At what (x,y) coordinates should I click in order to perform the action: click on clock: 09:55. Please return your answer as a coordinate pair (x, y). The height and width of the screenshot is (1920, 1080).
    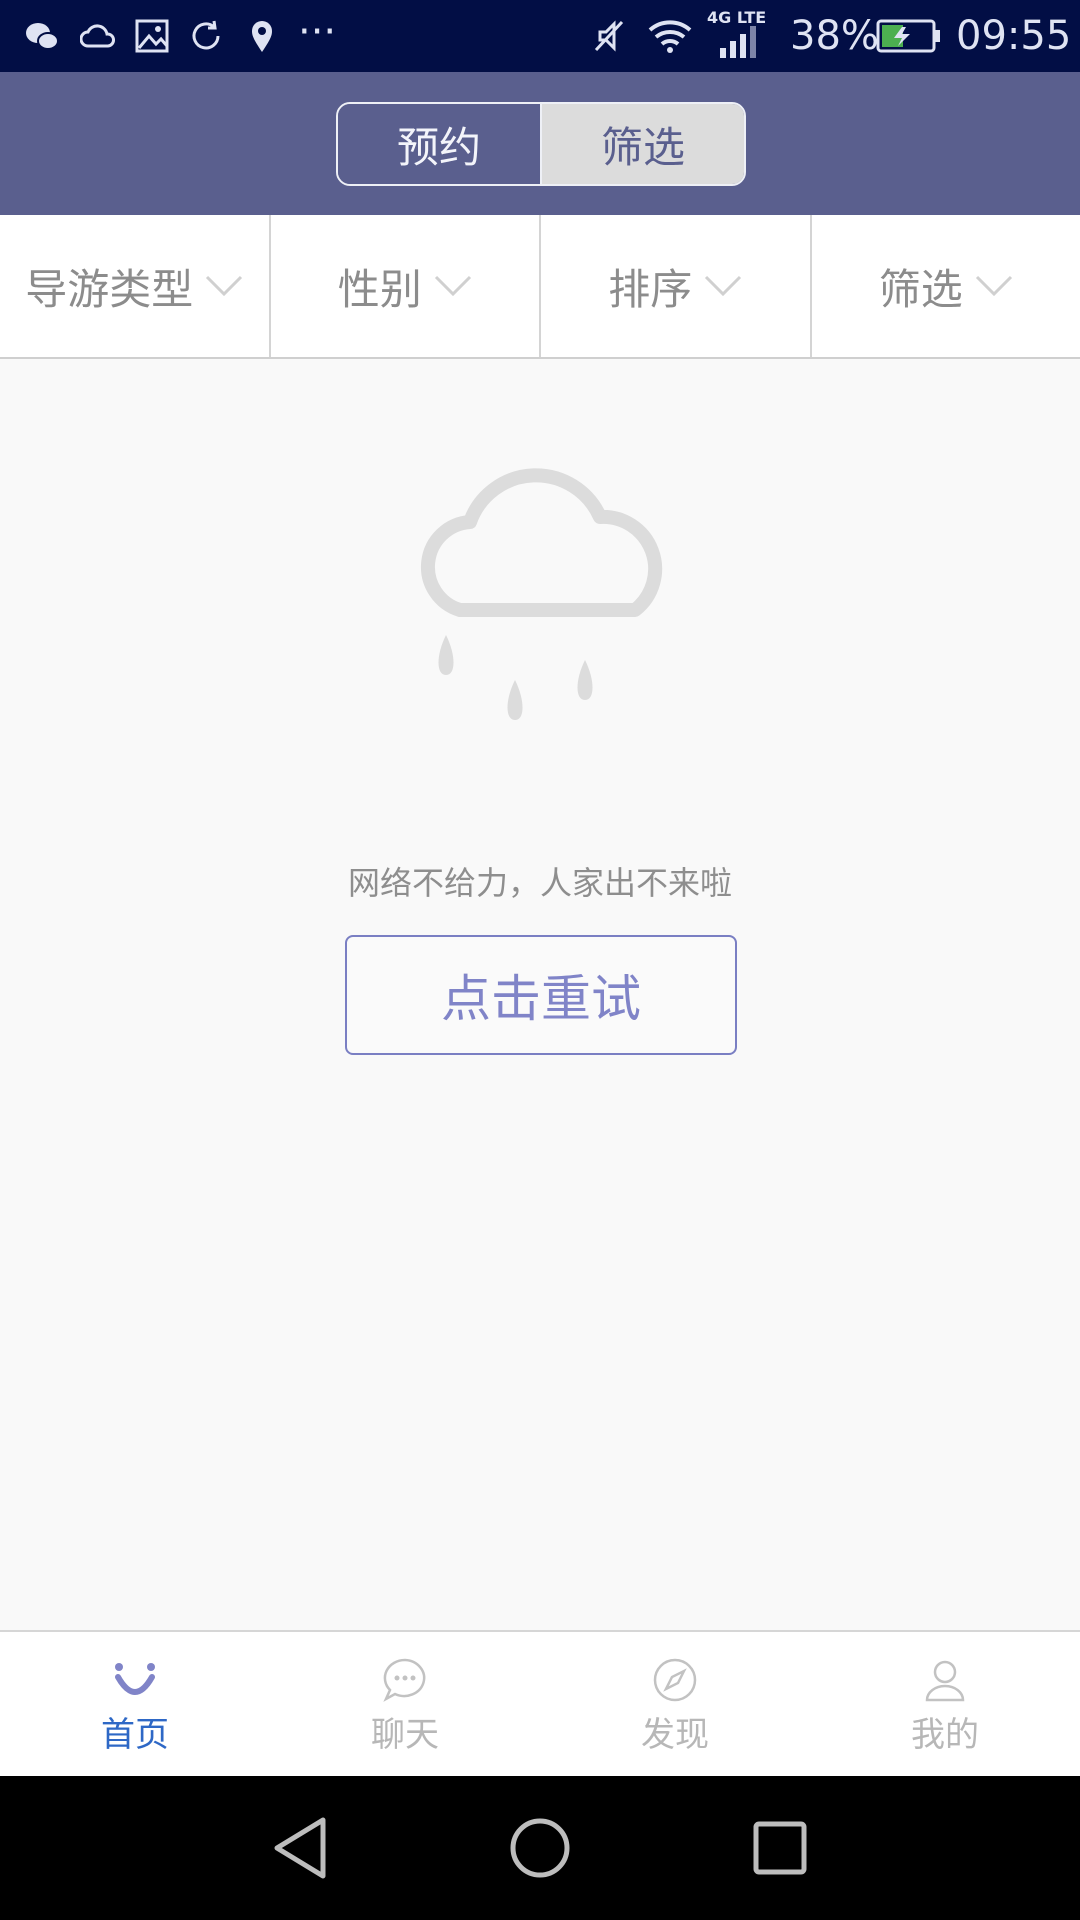
    Looking at the image, I should click on (1014, 36).